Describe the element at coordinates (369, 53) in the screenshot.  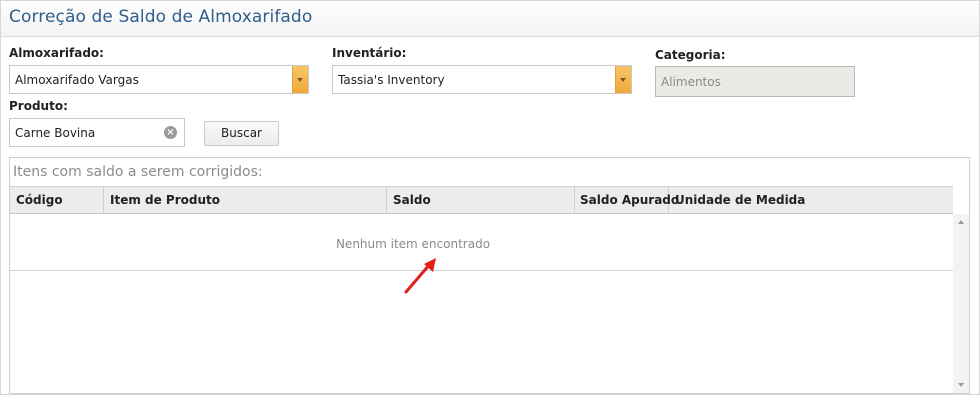
I see `inventario-label: Inventário:` at that location.